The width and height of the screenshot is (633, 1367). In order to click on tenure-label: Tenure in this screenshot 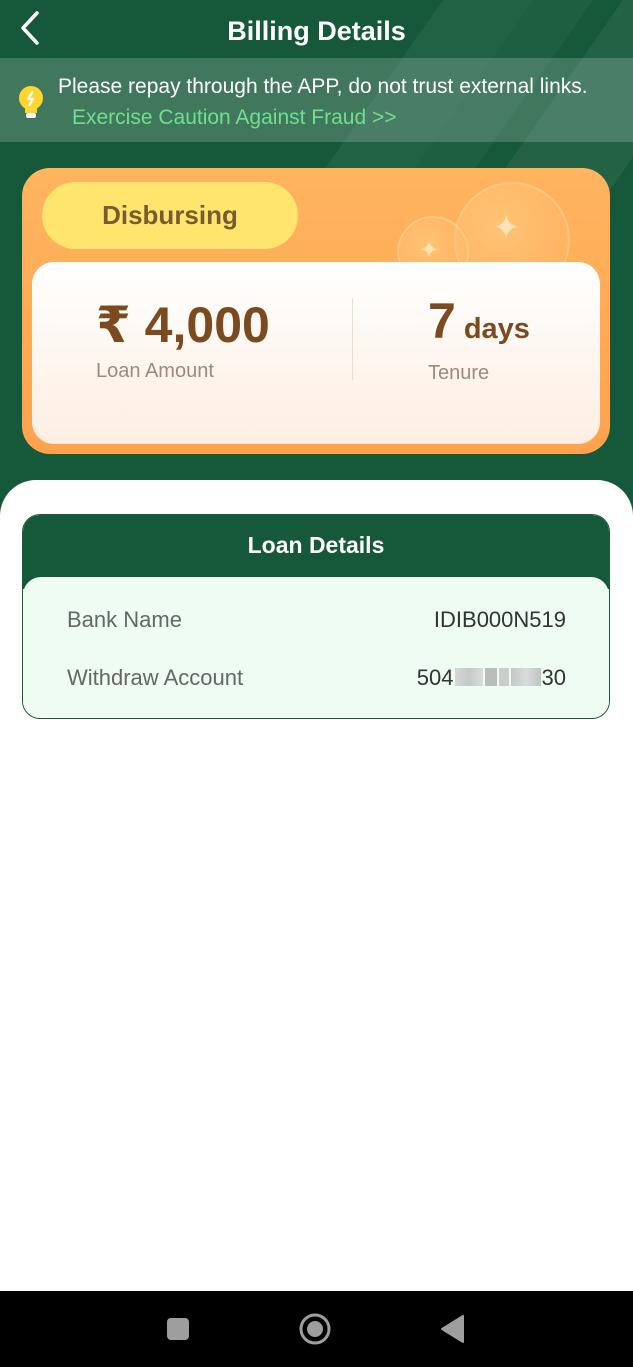, I will do `click(459, 373)`.